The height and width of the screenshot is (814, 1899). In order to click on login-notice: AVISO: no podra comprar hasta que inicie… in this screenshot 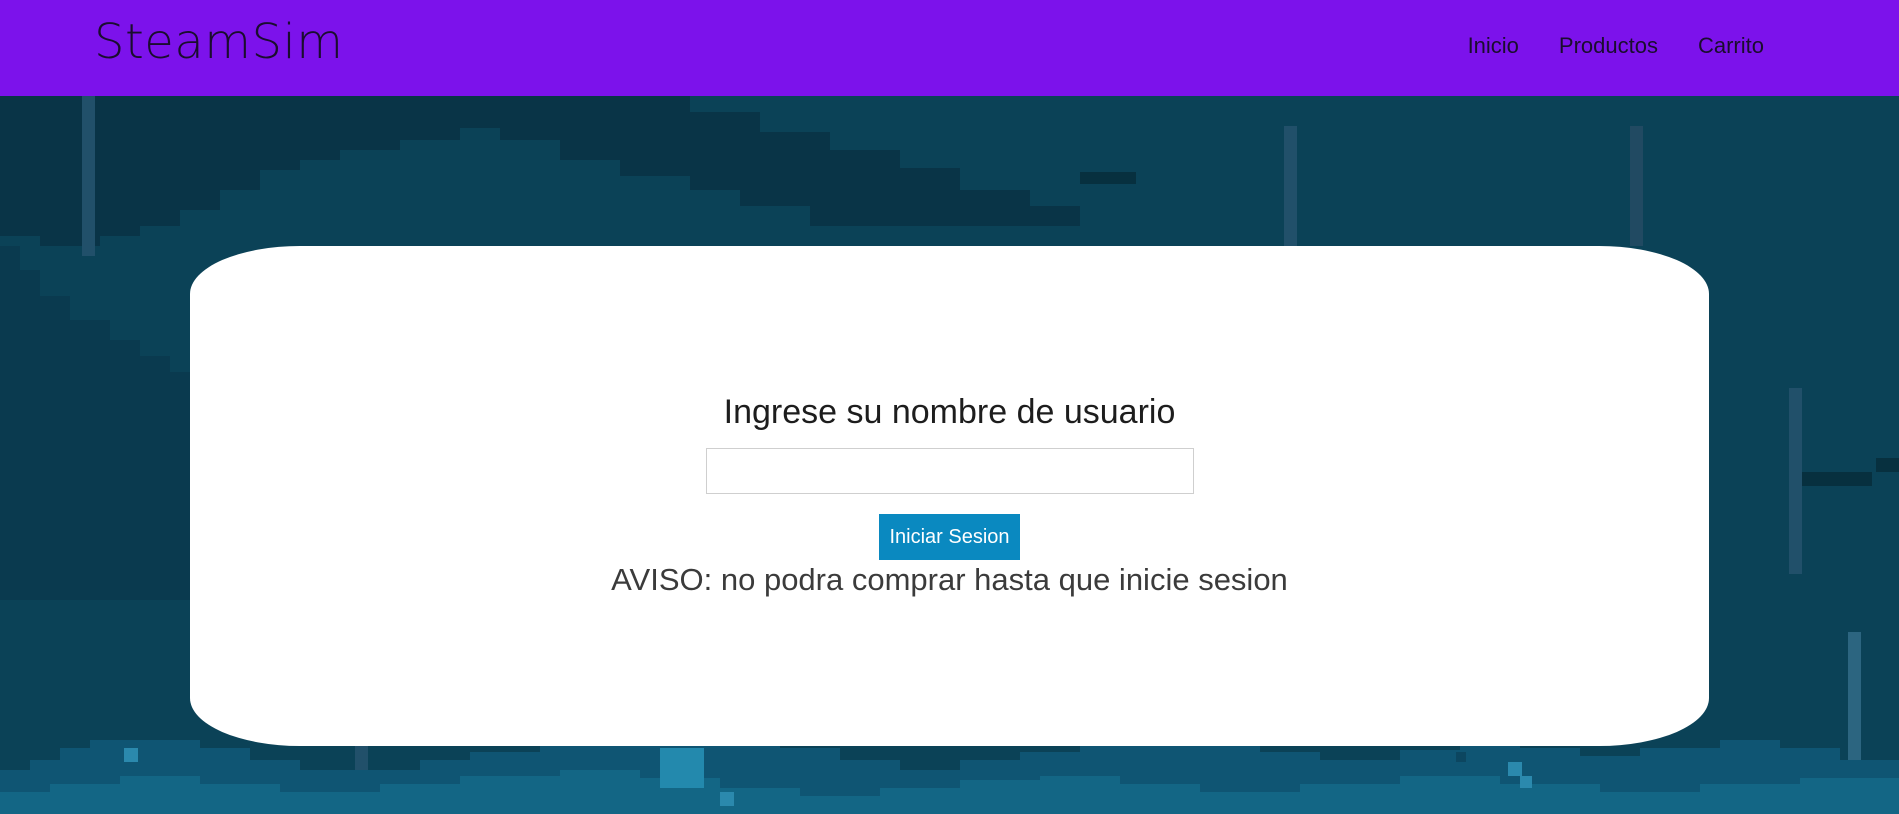, I will do `click(949, 579)`.